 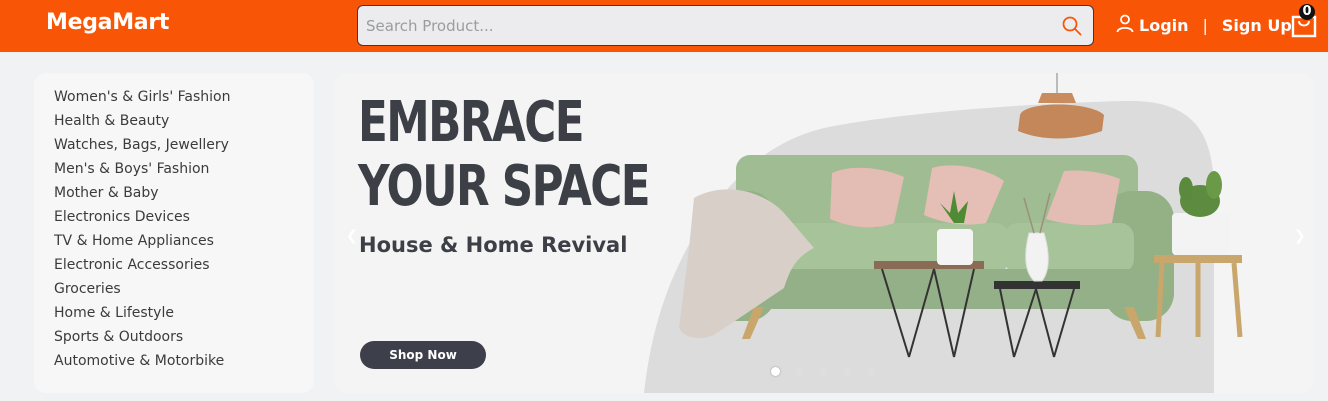 I want to click on category-item: Men's & Boys' Fashion, so click(x=184, y=169).